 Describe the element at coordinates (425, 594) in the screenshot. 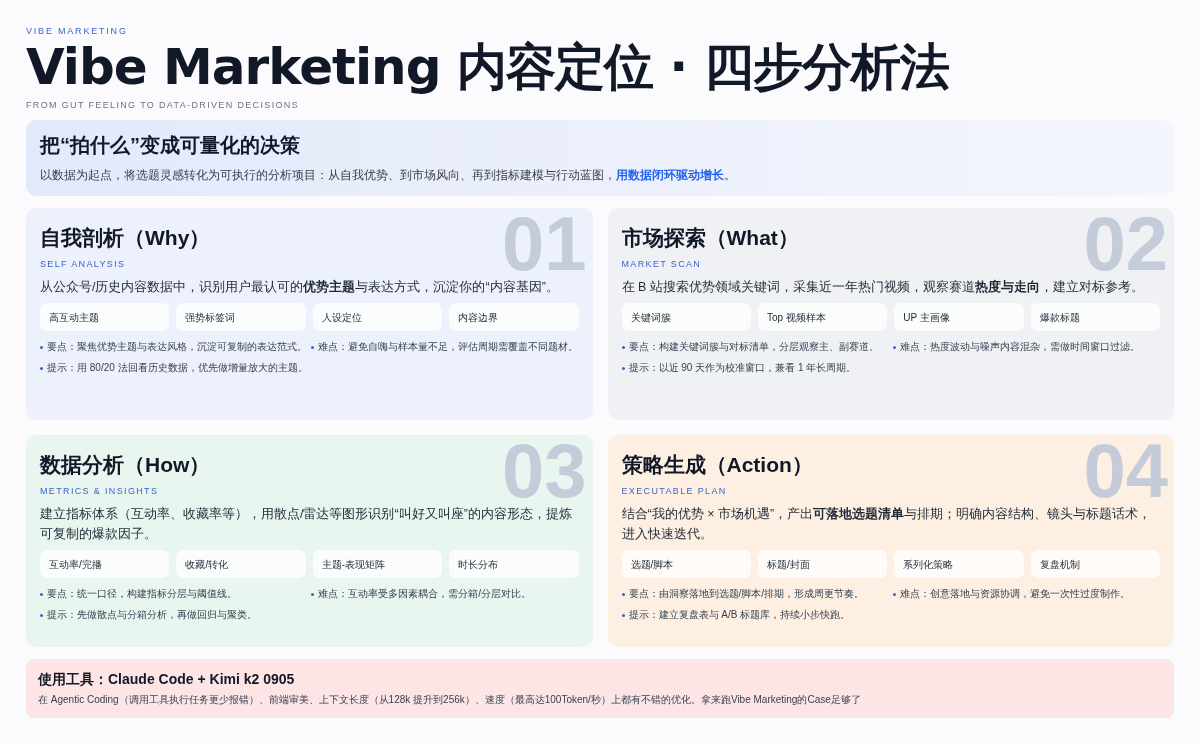

I see `note-text: 难点：互动率受多因素耦合，需分箱/分层对比。` at that location.